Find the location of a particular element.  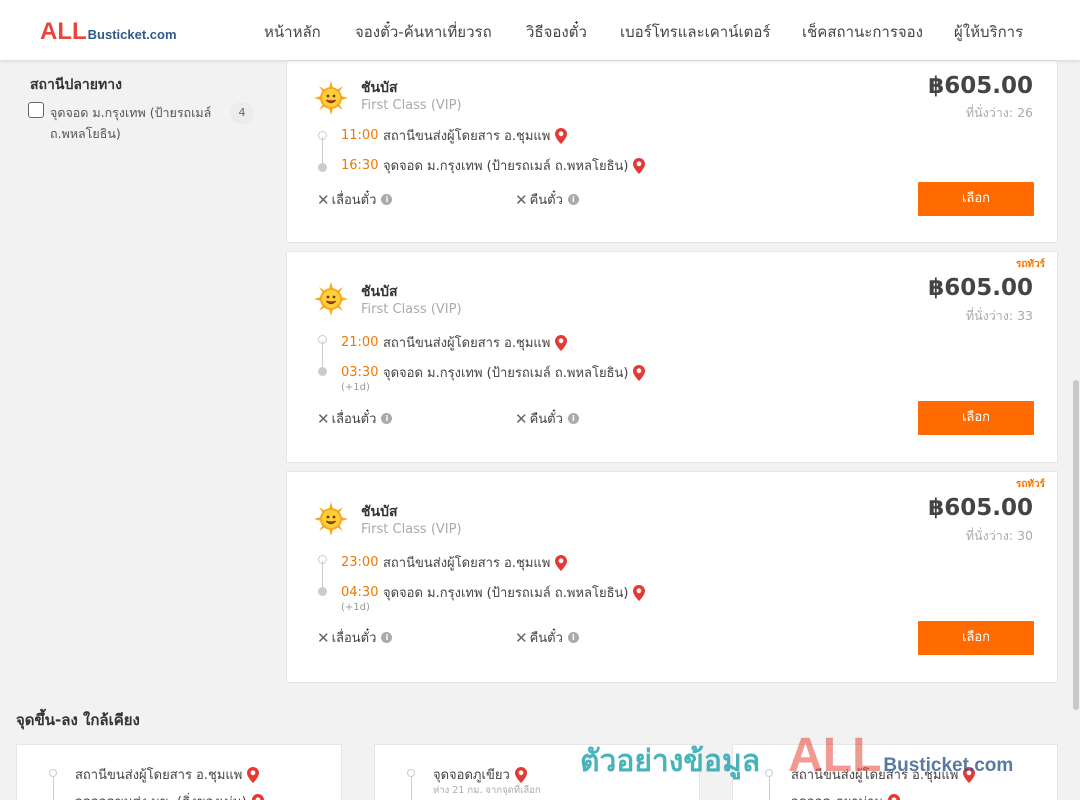

departure-time: 11:00 is located at coordinates (360, 135).